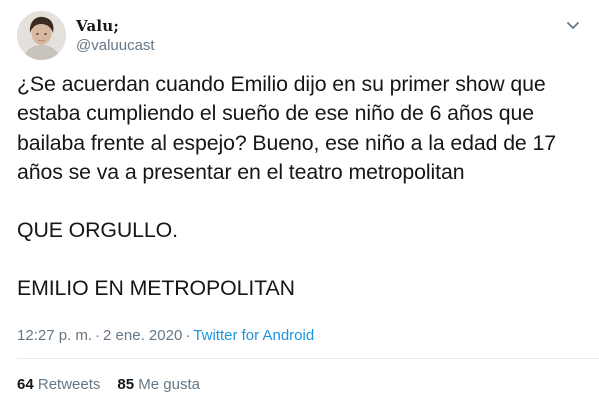  What do you see at coordinates (25, 384) in the screenshot?
I see `retweets-count: 64` at bounding box center [25, 384].